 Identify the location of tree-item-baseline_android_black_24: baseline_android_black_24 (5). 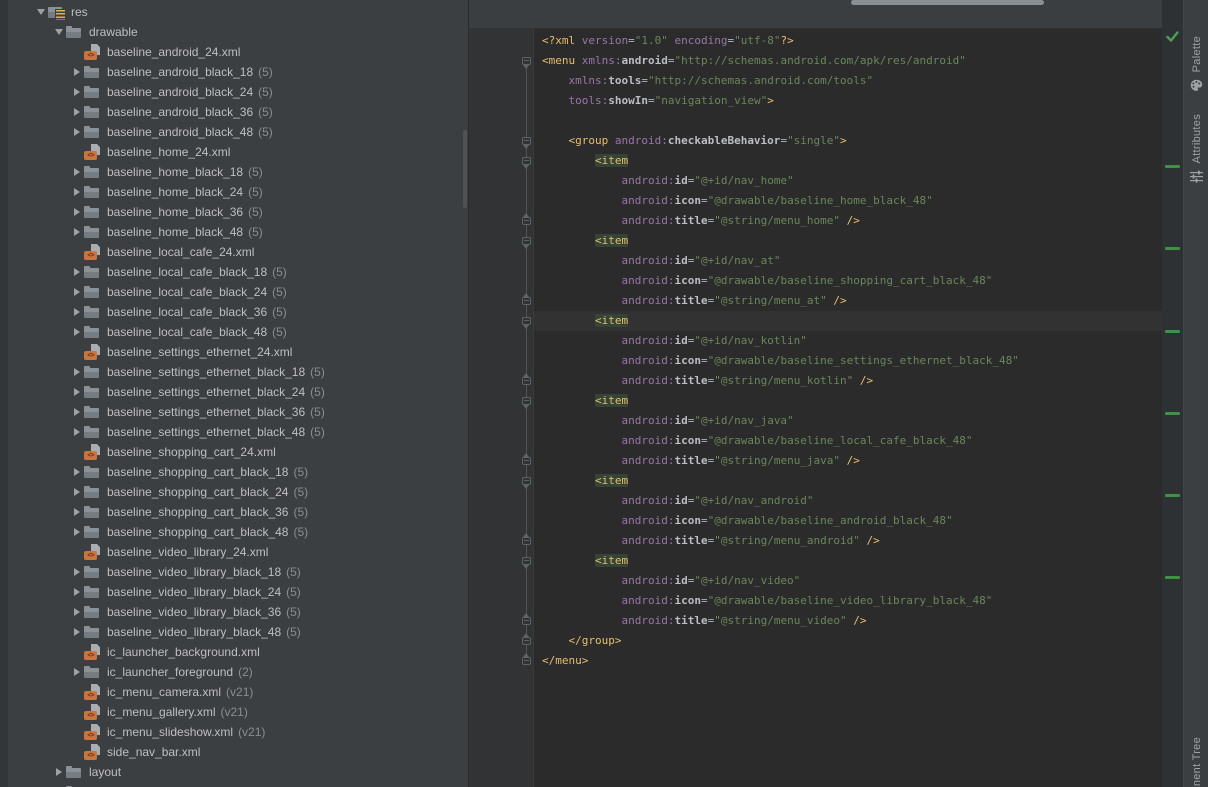
(238, 92).